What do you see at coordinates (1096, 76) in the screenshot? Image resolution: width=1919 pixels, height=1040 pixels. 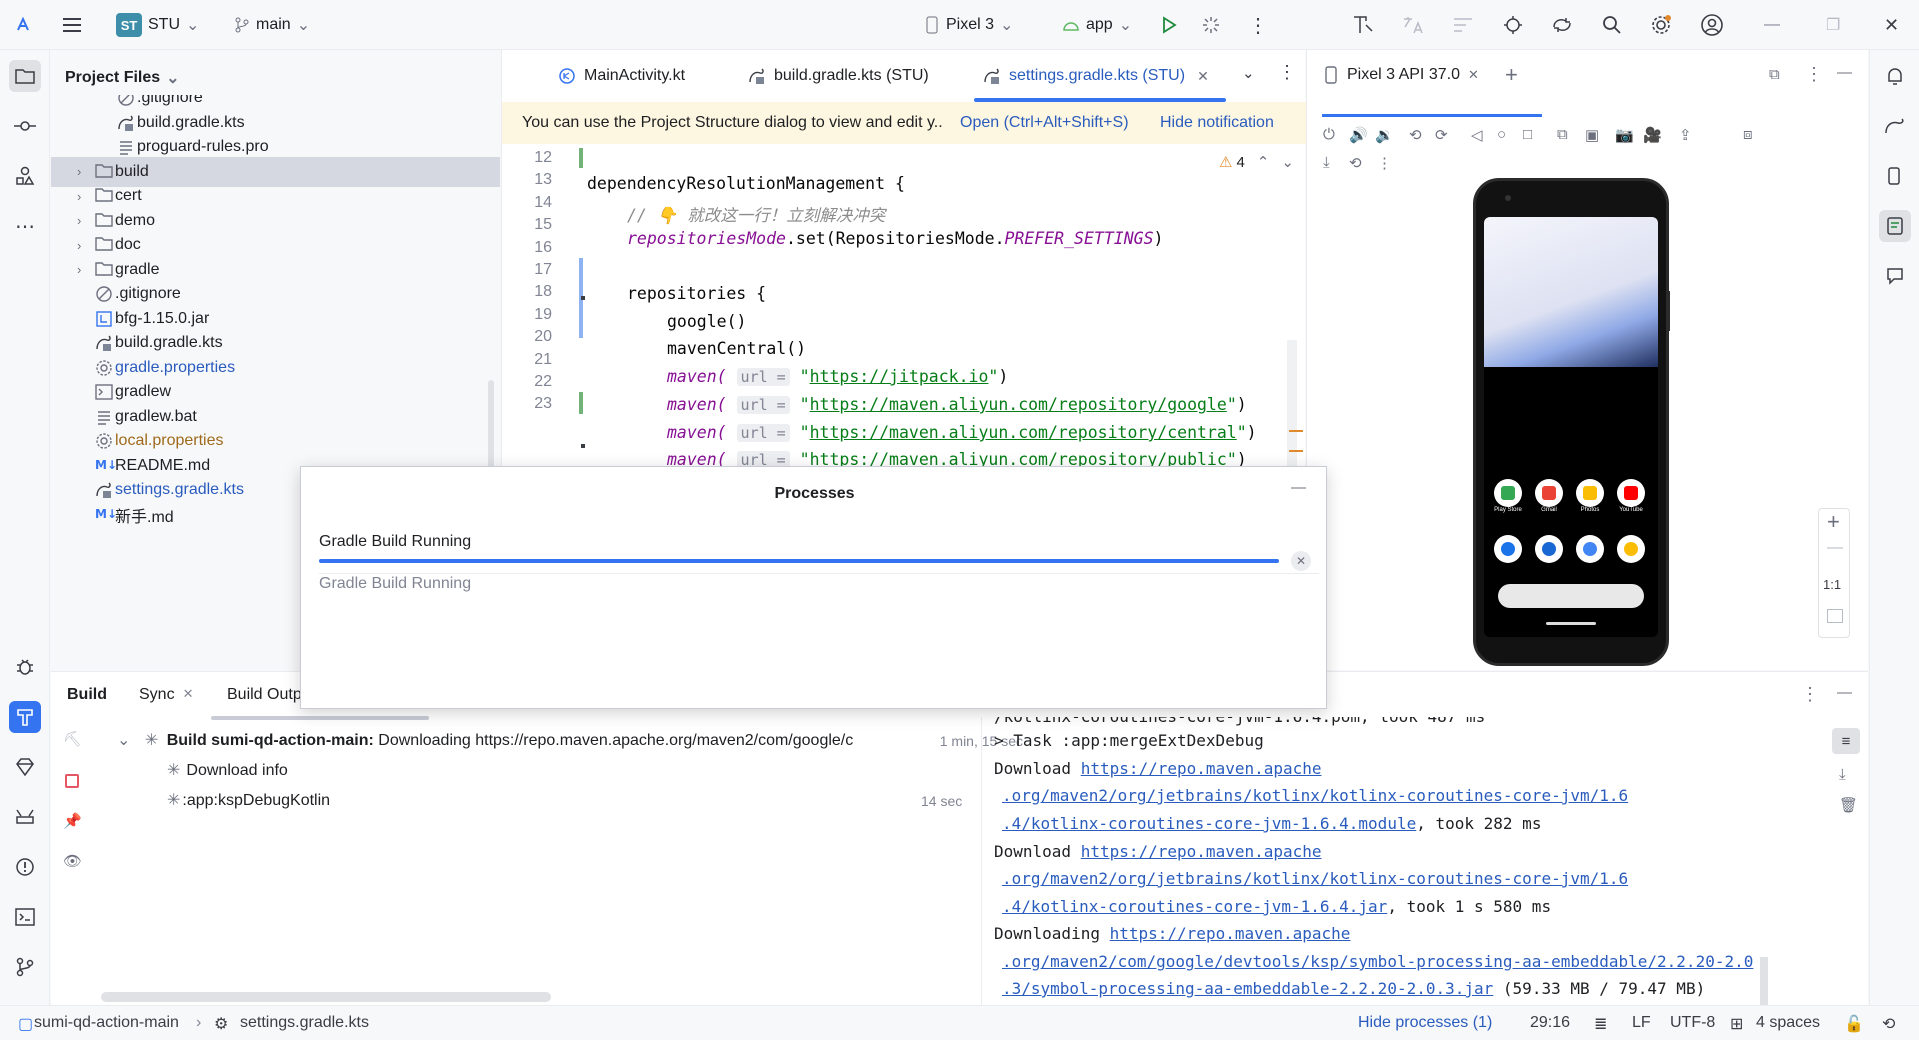 I see `tab-settings-gradle: settings.gradle.kts (STU) ✕` at bounding box center [1096, 76].